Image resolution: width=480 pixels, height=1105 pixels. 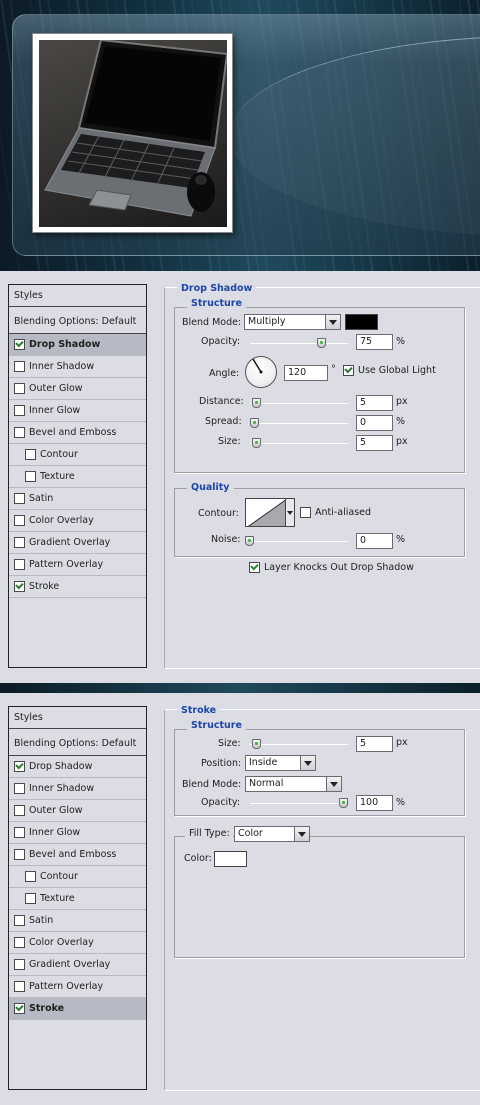 What do you see at coordinates (374, 541) in the screenshot?
I see `noise-input: 0` at bounding box center [374, 541].